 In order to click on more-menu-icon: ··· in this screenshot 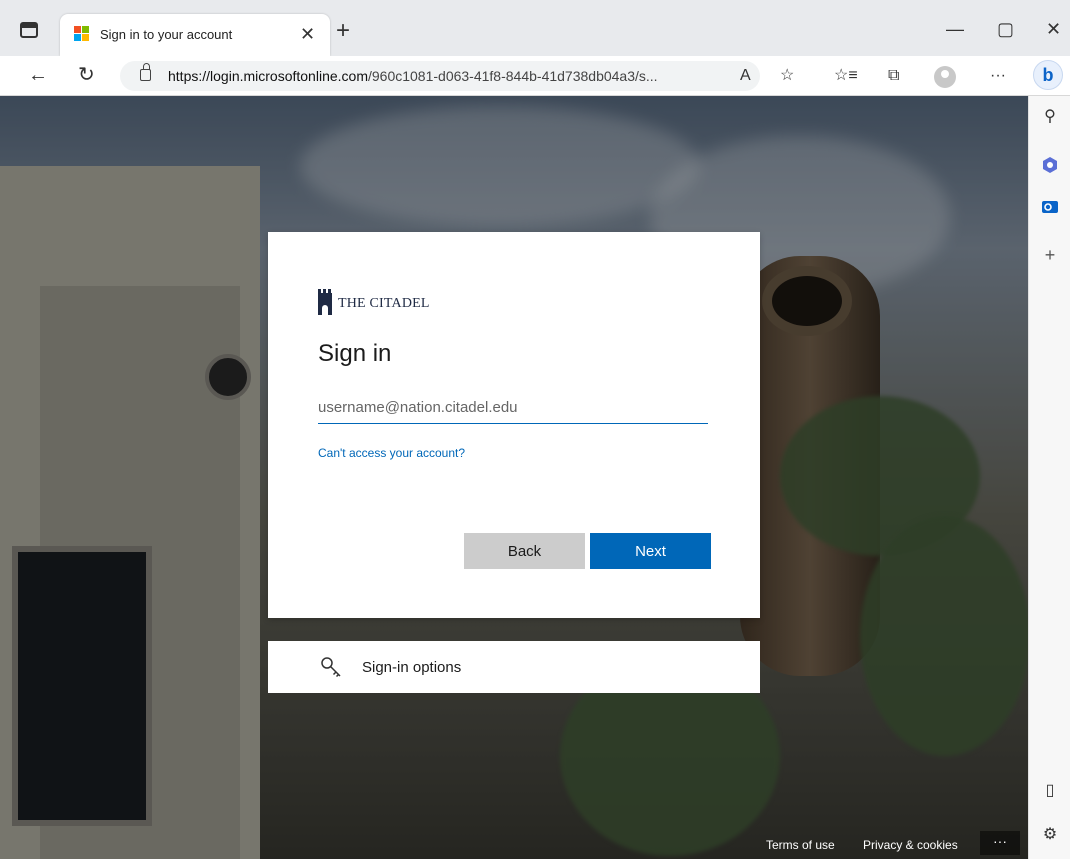, I will do `click(998, 76)`.